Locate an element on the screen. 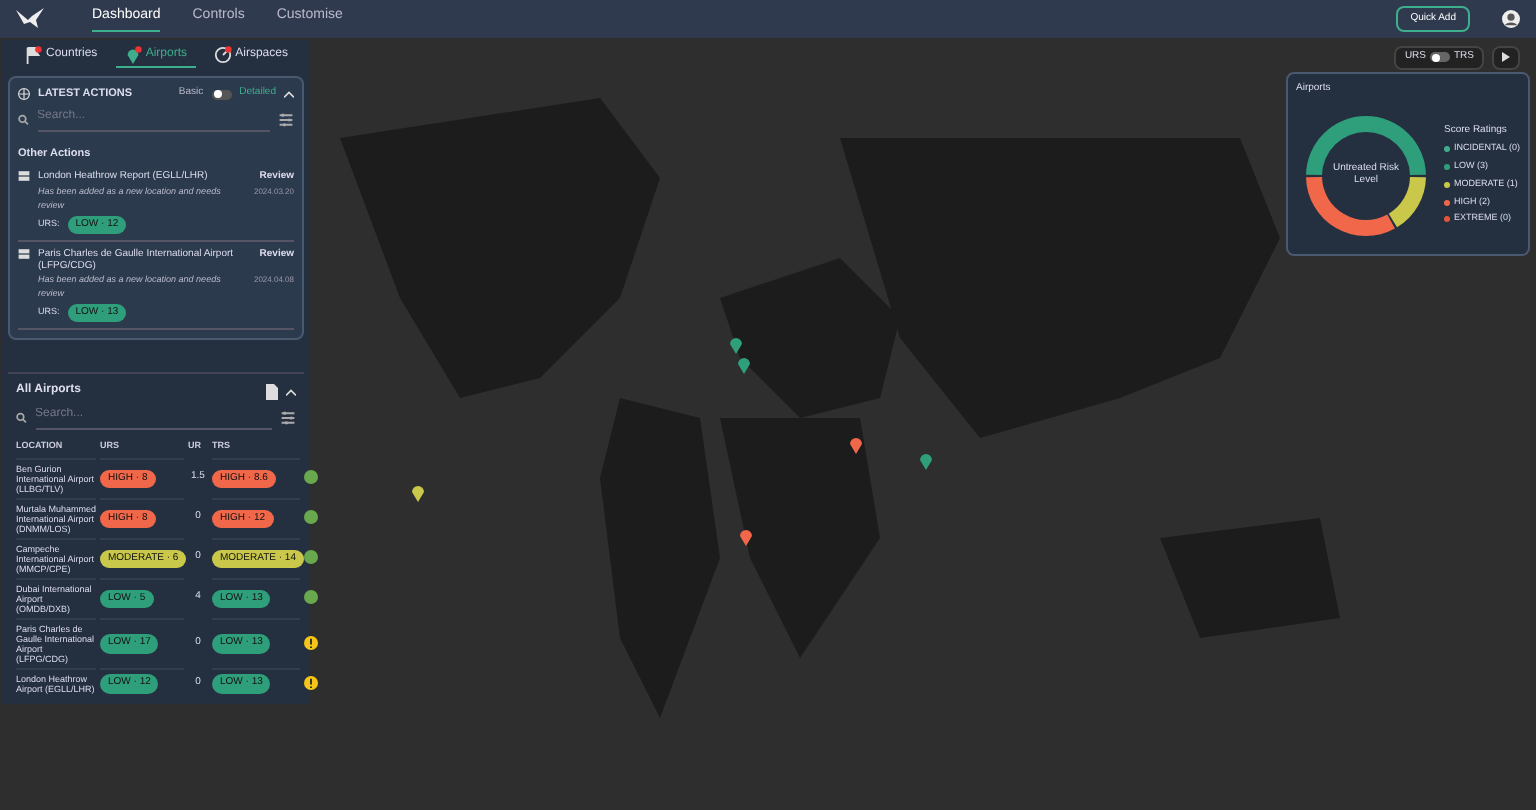 This screenshot has height=810, width=1536. score-switch is located at coordinates (1440, 57).